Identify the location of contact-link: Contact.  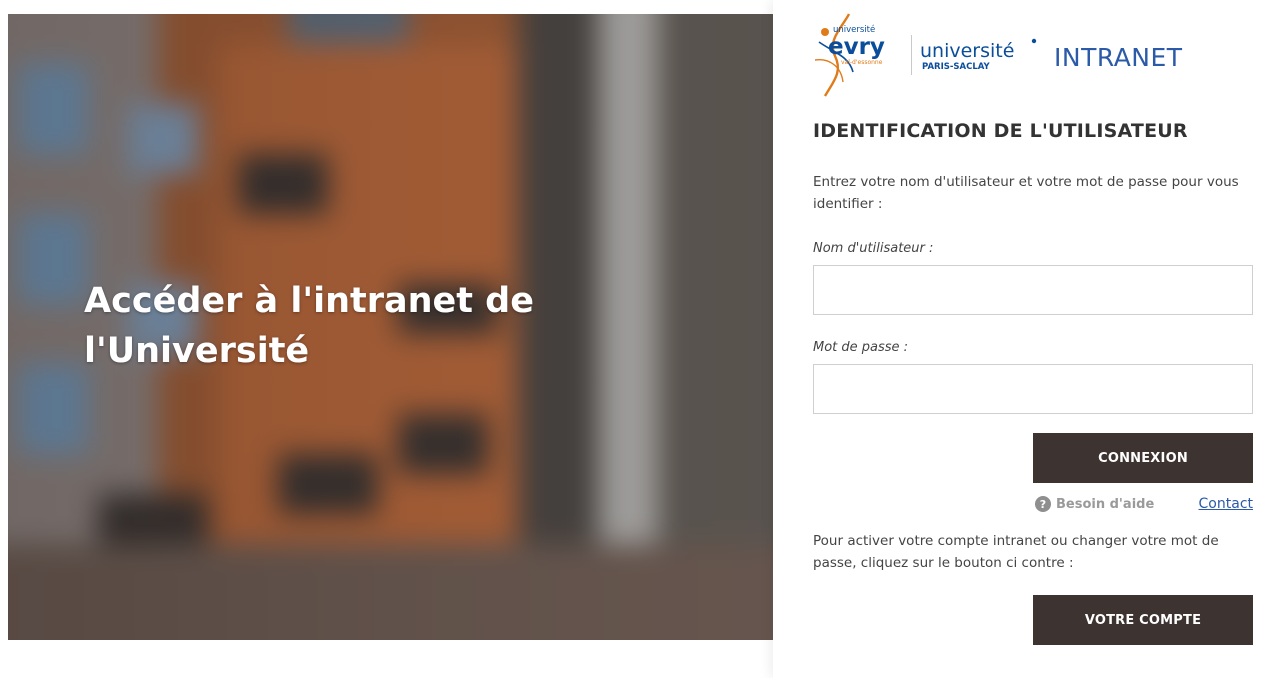
(1226, 504).